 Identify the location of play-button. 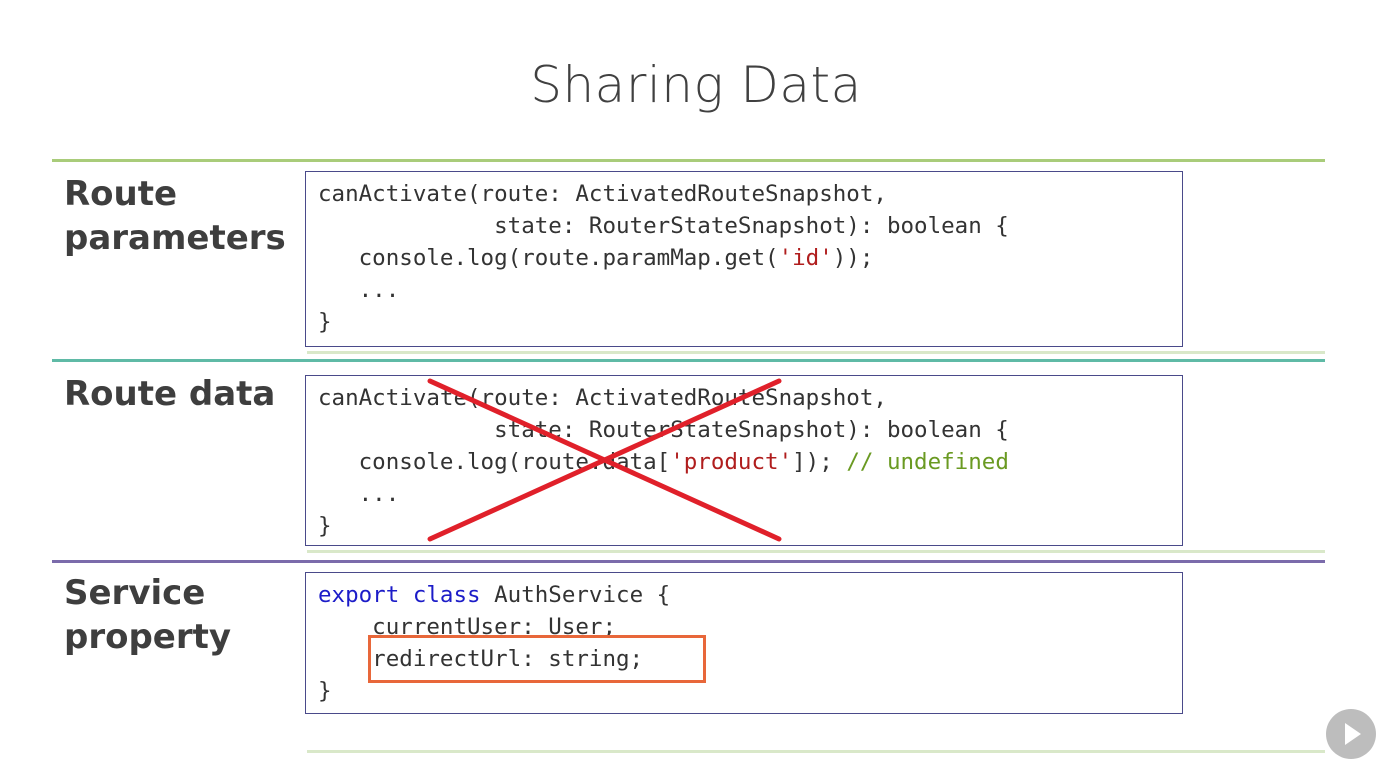
(1351, 734).